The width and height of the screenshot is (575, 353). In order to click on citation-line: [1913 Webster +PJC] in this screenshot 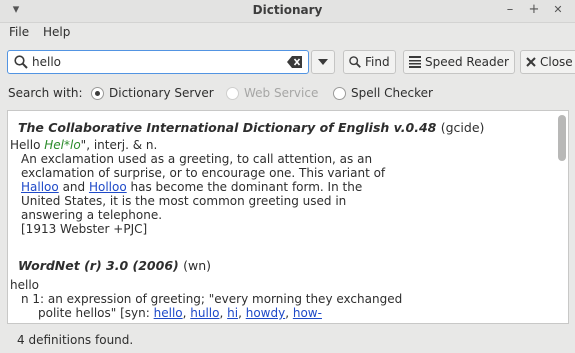, I will do `click(84, 229)`.